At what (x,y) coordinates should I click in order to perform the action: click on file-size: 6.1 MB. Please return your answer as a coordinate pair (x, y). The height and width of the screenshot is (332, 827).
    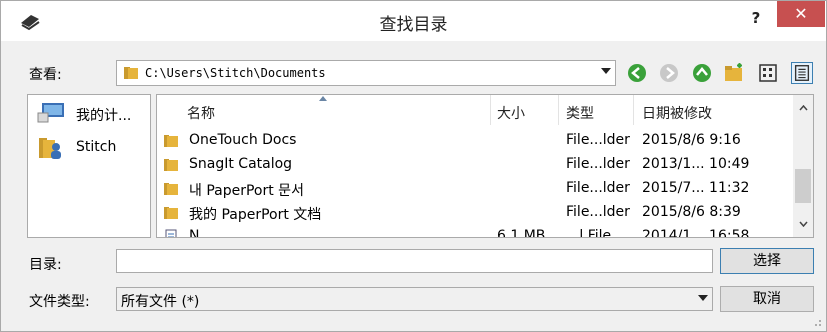
    Looking at the image, I should click on (521, 233).